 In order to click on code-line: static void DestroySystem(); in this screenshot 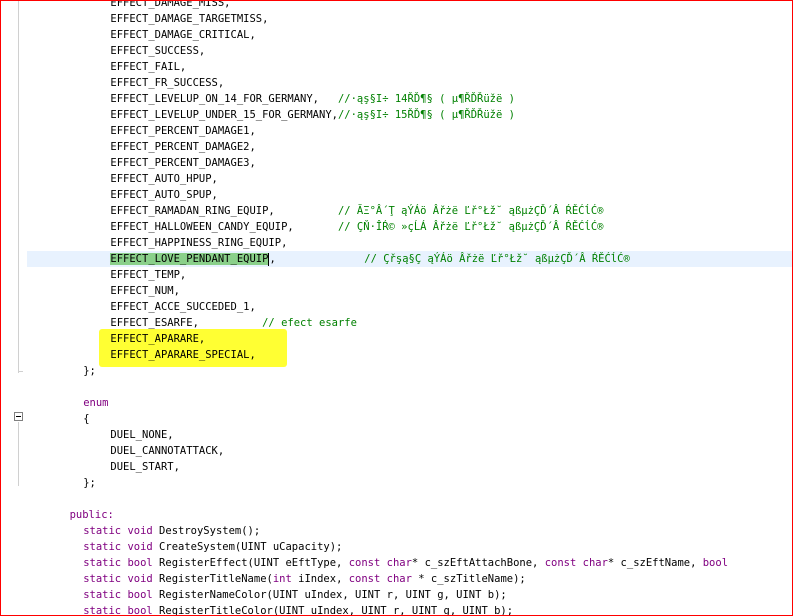, I will do `click(396, 531)`.